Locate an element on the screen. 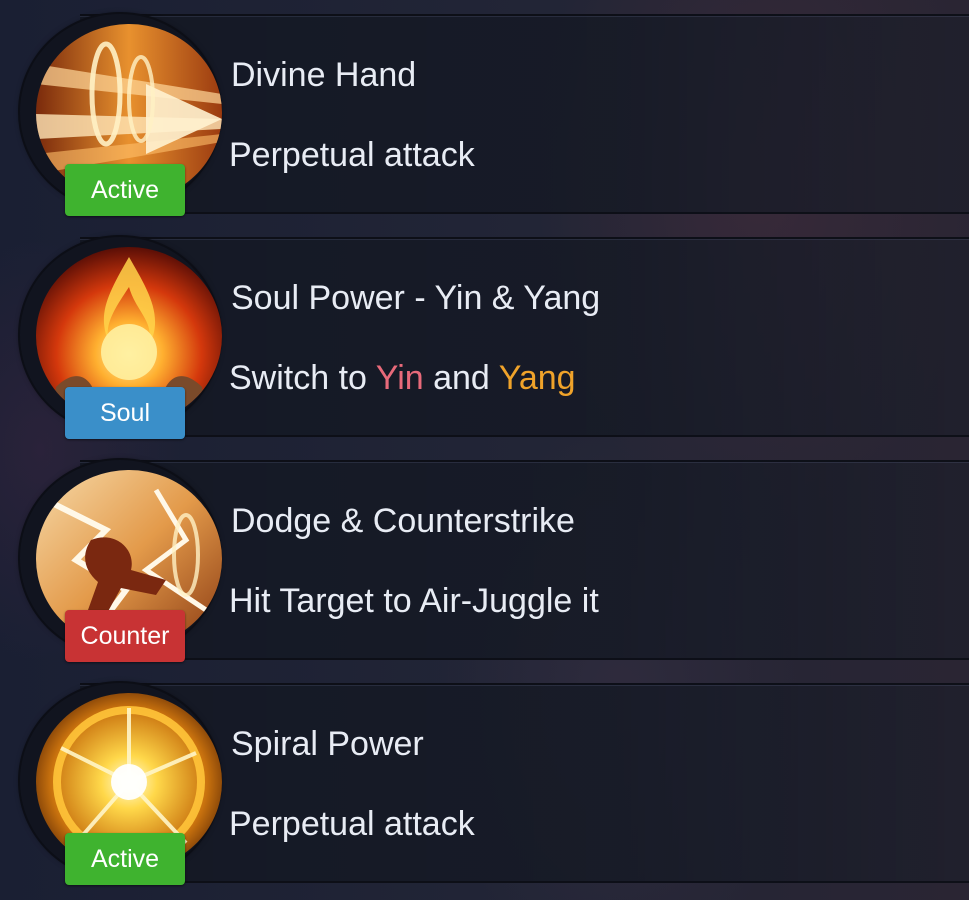 Image resolution: width=969 pixels, height=900 pixels. skill-name: Dodge & Counterstrike is located at coordinates (403, 521).